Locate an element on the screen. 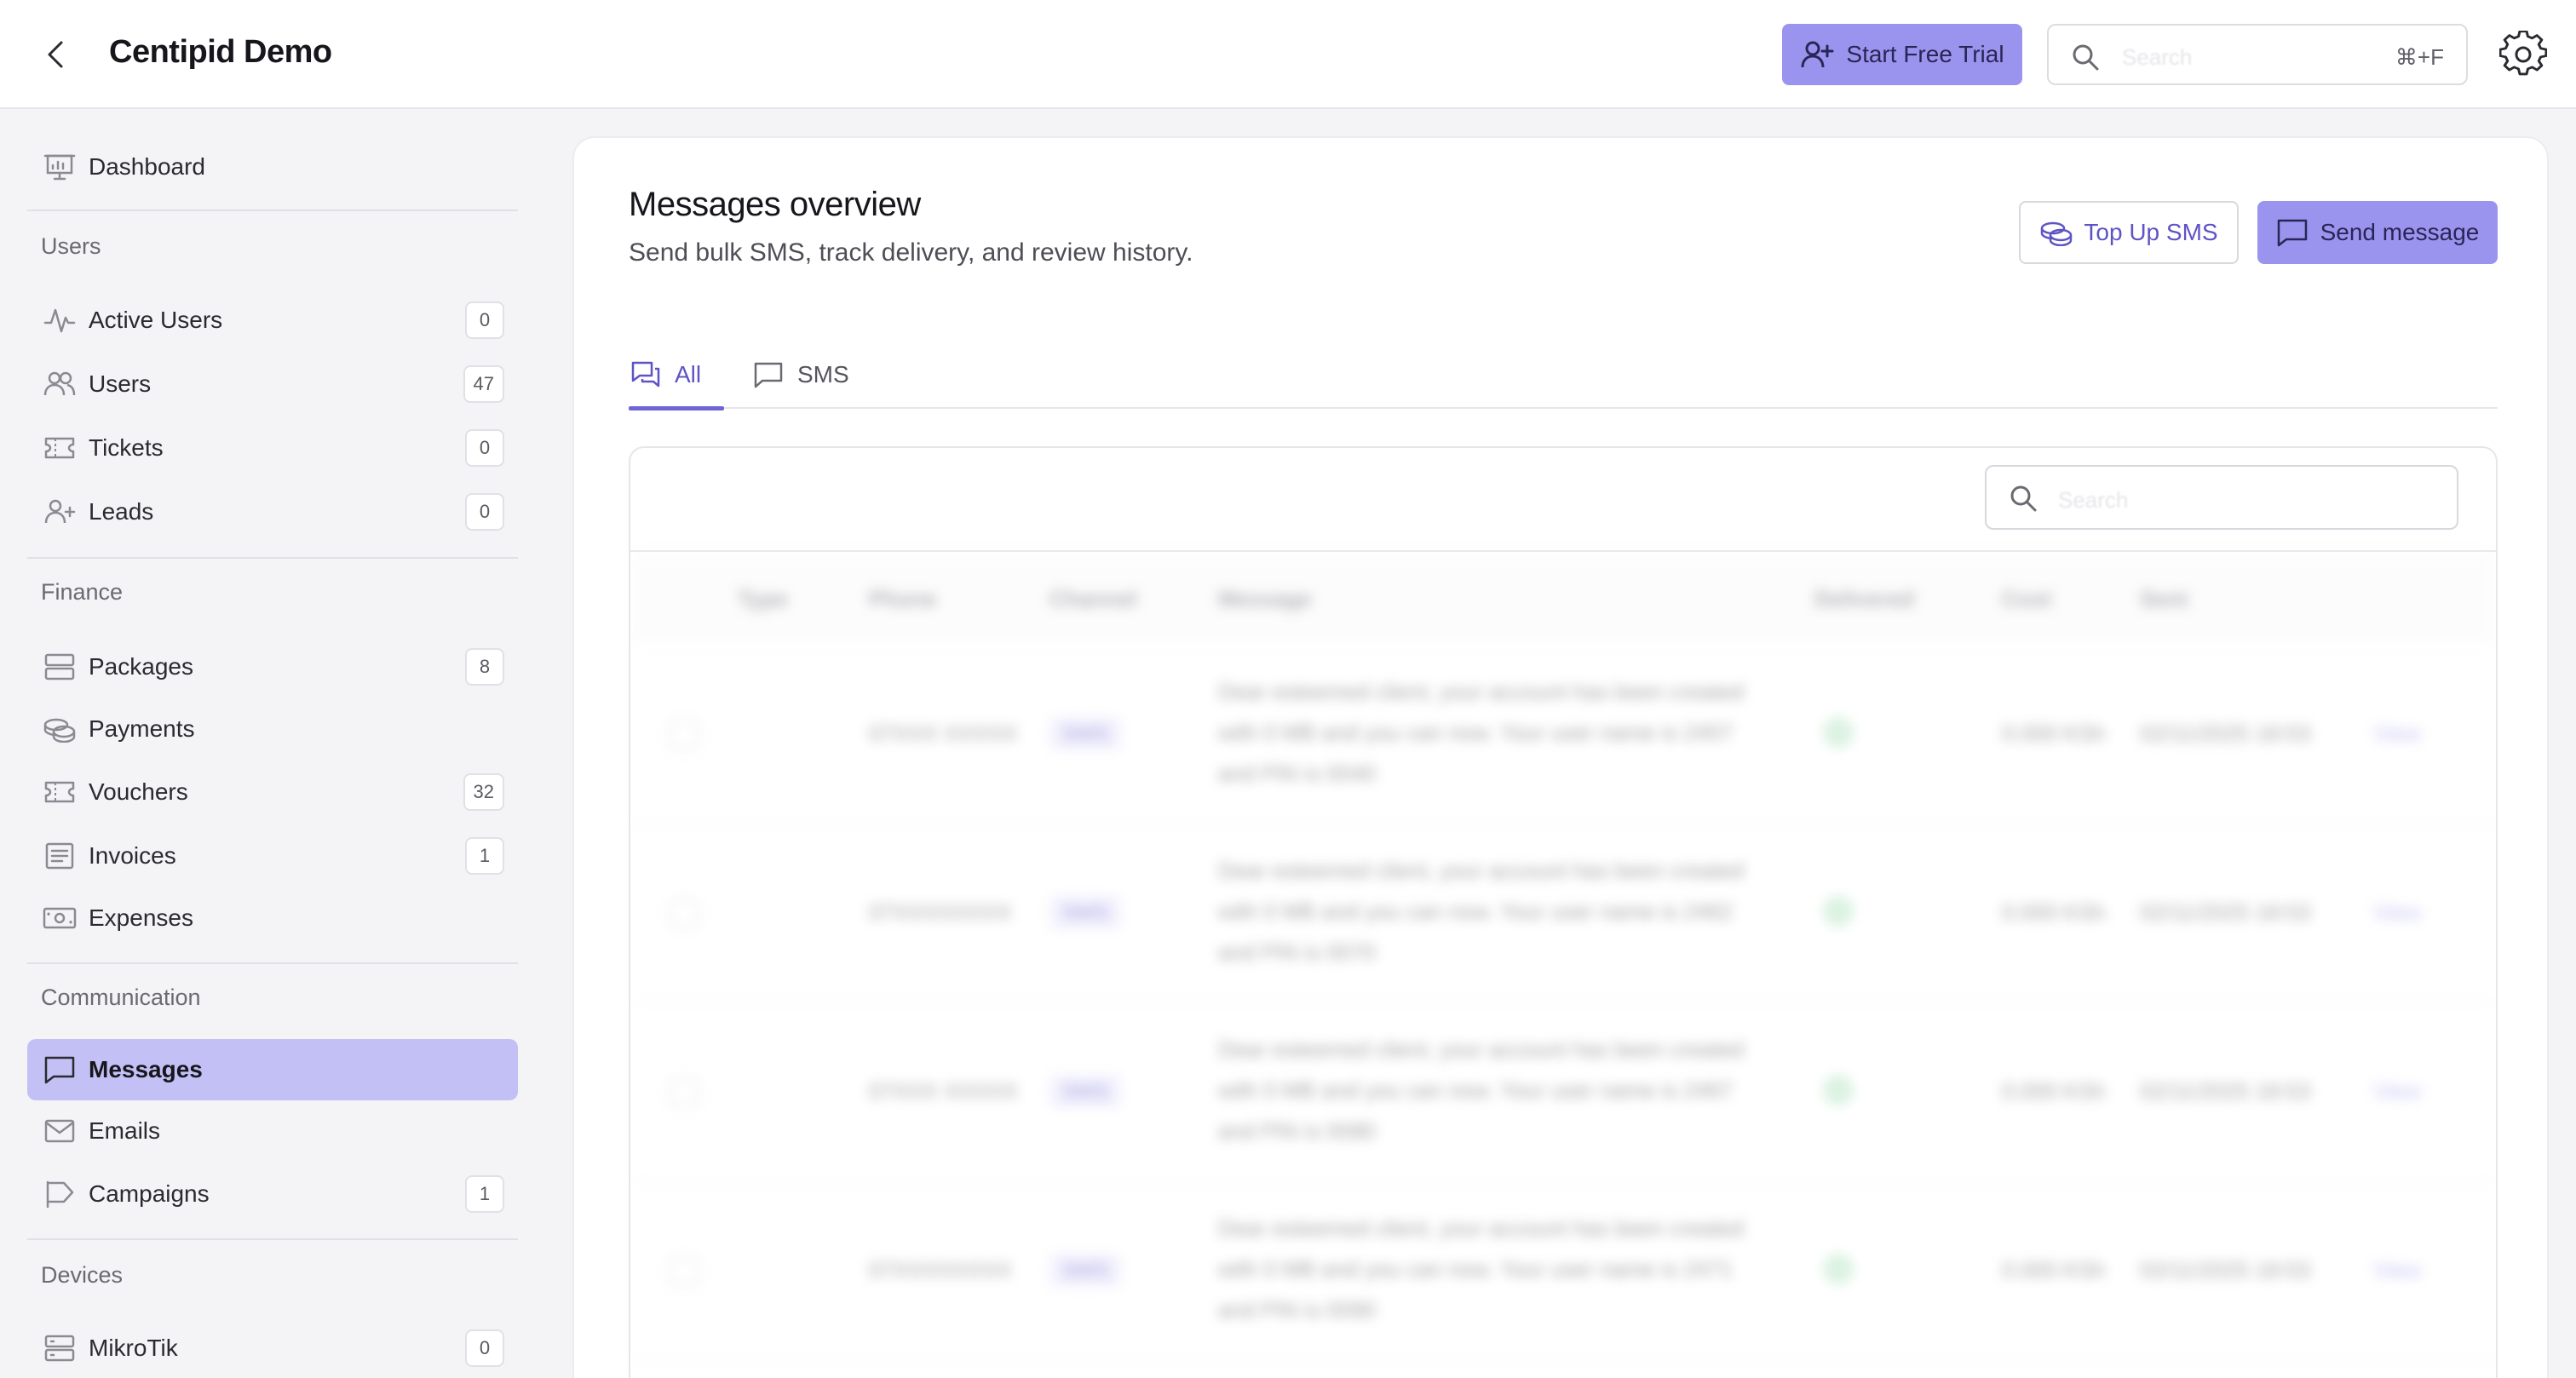 The image size is (2576, 1378). column-header-cost: Cost is located at coordinates (2027, 598).